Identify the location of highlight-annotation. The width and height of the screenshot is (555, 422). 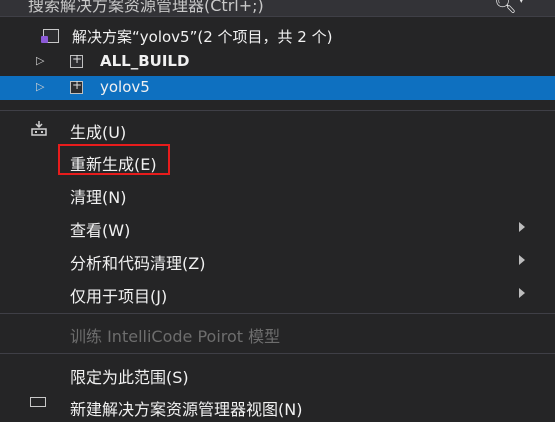
(114, 159).